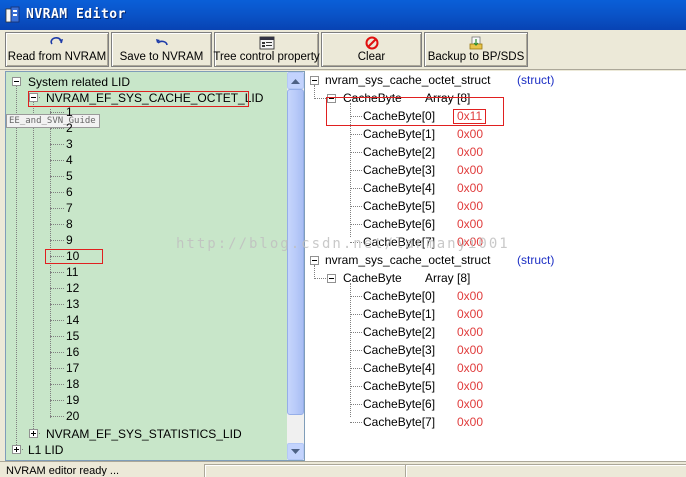 The width and height of the screenshot is (686, 477). Describe the element at coordinates (72, 320) in the screenshot. I see `tree-item: 14` at that location.